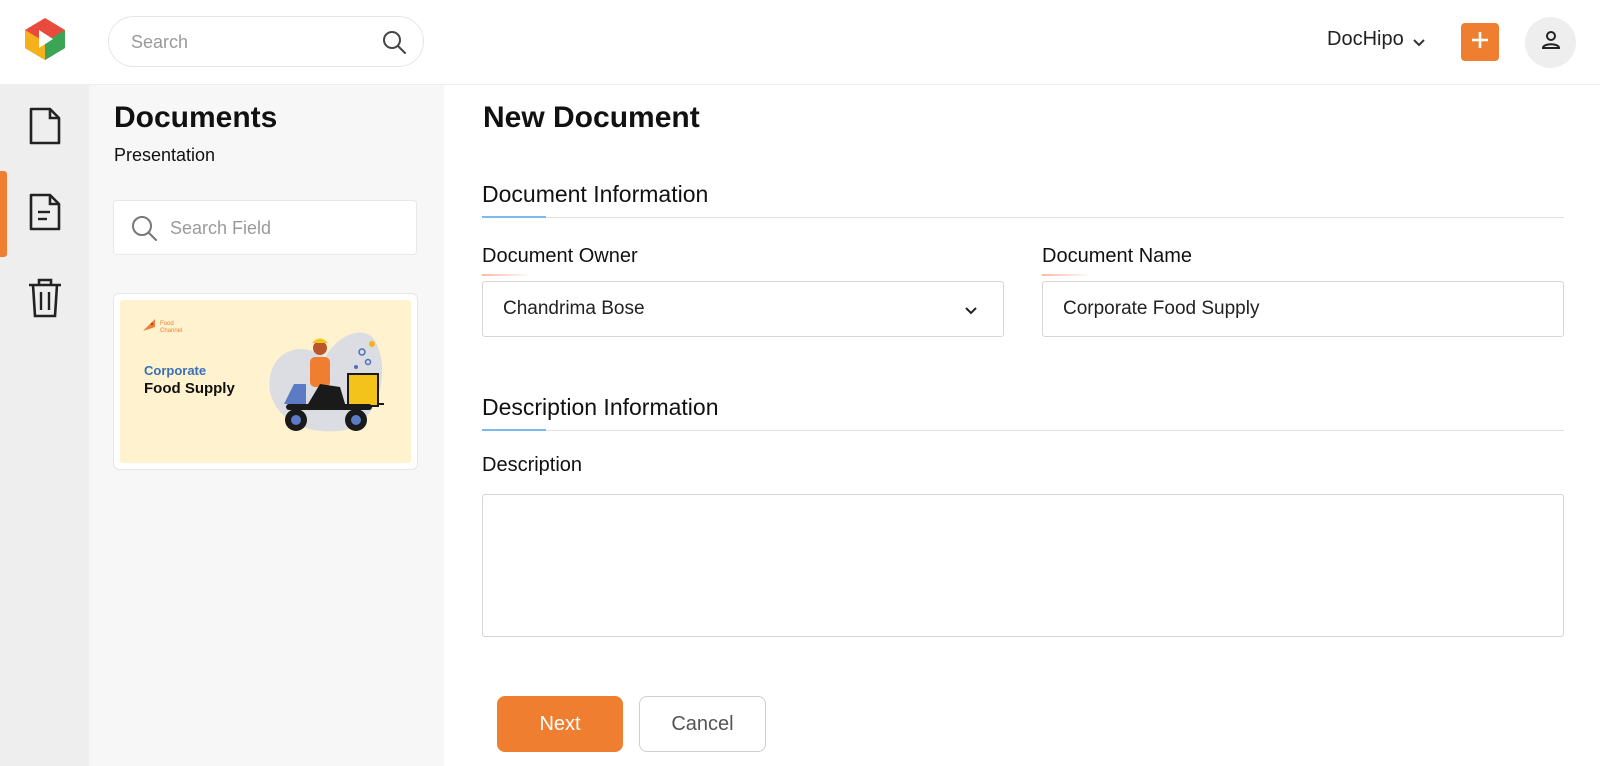 This screenshot has width=1600, height=766. I want to click on field-search-input: Search Field, so click(265, 227).